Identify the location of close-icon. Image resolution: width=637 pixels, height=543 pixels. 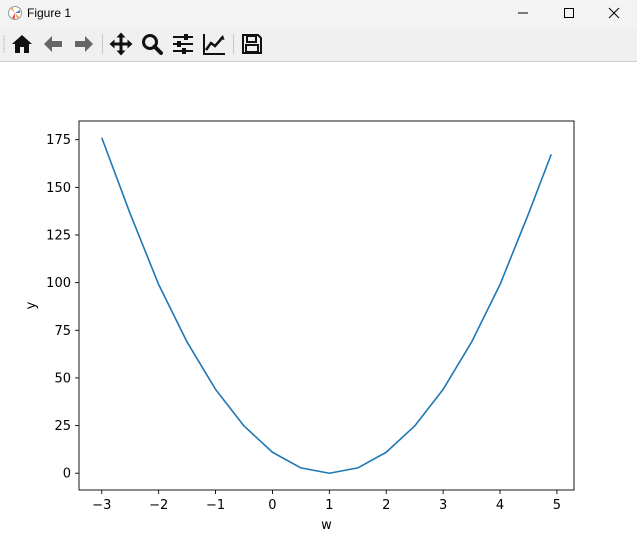
(614, 13).